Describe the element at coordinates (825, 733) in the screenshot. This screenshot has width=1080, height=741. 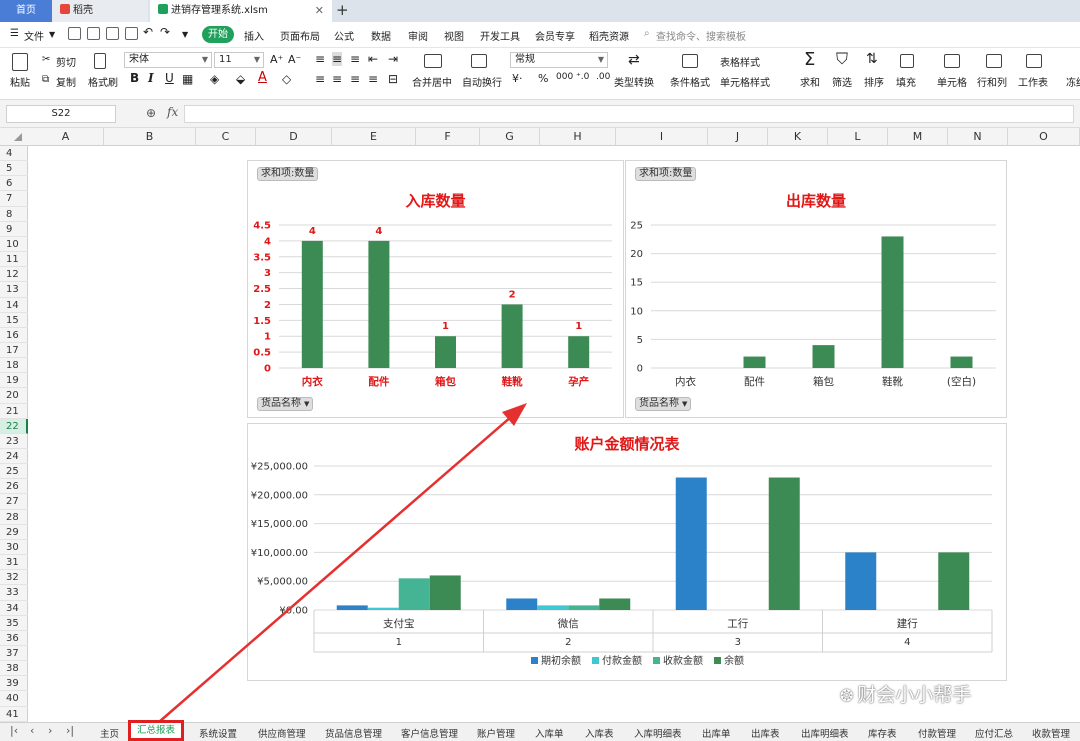
I see `sheet-tab: 出库明细表` at that location.